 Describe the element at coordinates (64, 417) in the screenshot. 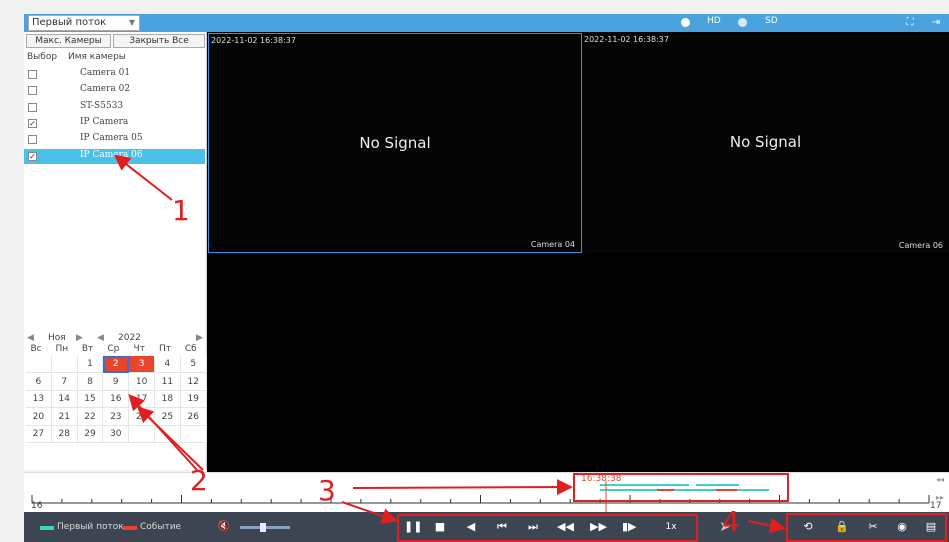

I see `calendar-day: 21` at that location.